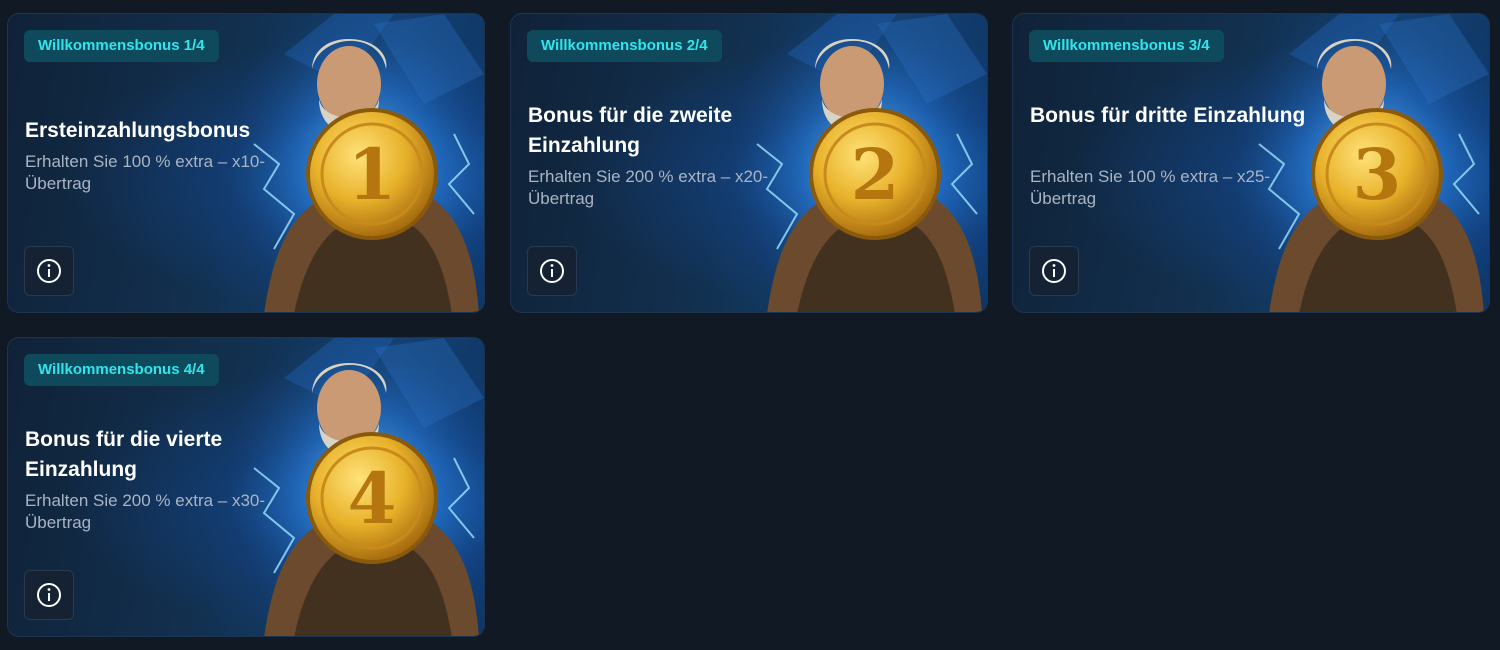  I want to click on bonus-badge: Willkommensbonus 4/4, so click(121, 370).